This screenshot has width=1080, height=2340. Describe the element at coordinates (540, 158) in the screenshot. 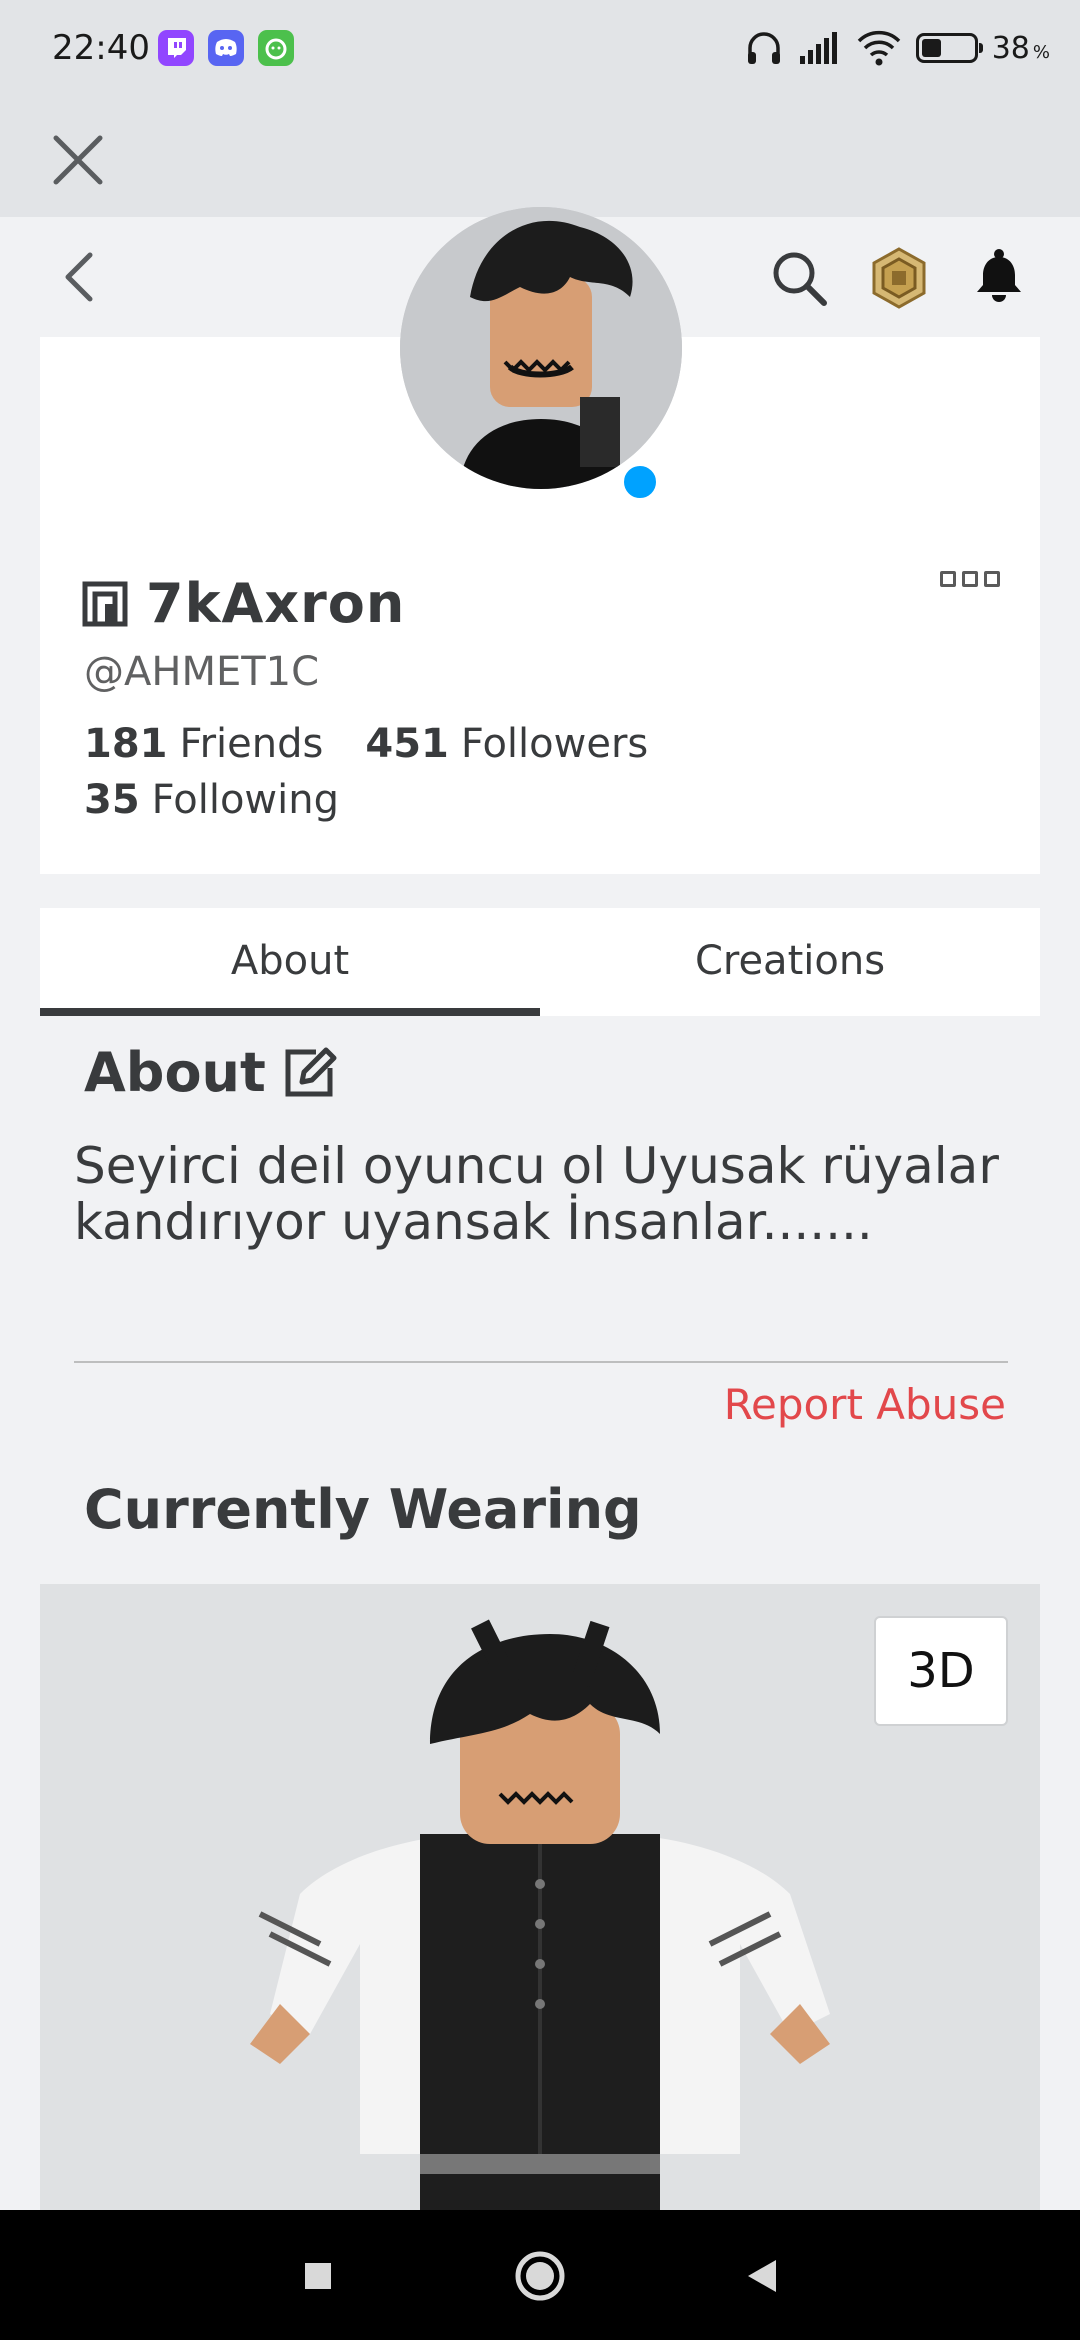

I see `webview-close-bar` at that location.